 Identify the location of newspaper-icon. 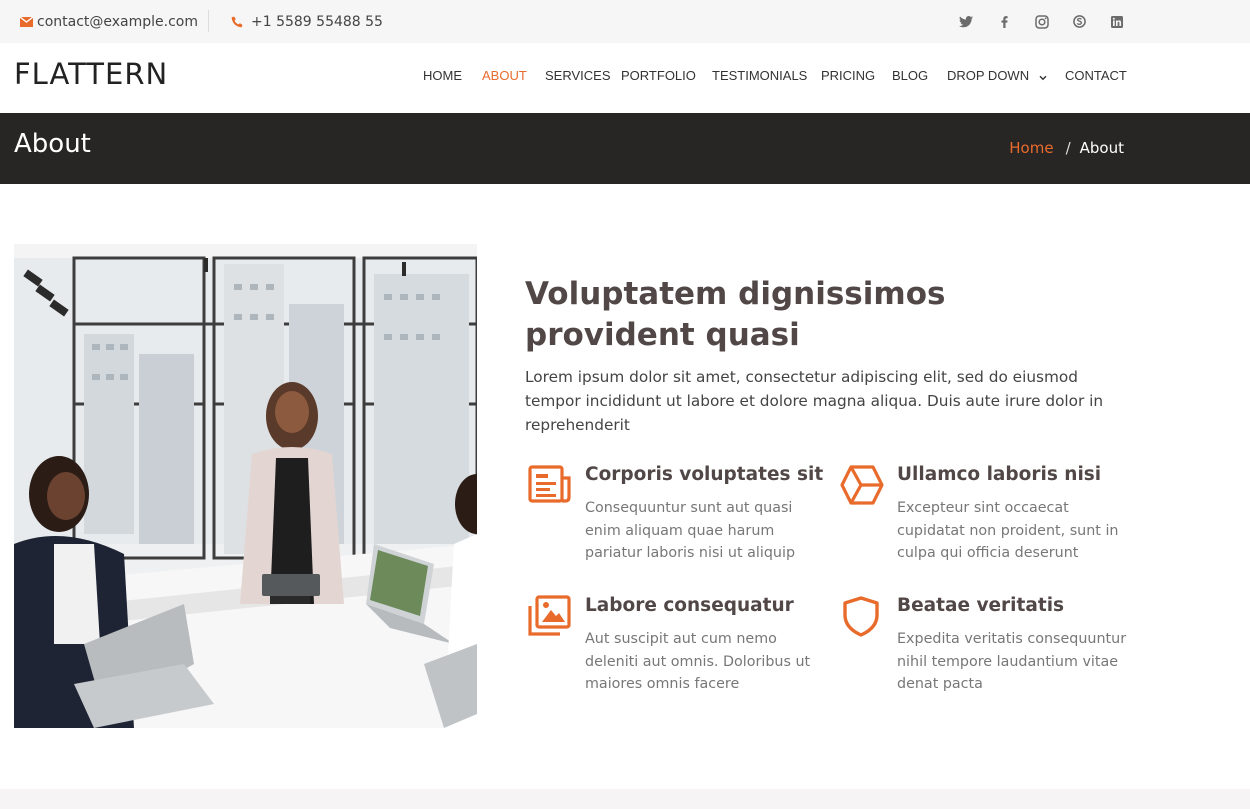
(549, 485).